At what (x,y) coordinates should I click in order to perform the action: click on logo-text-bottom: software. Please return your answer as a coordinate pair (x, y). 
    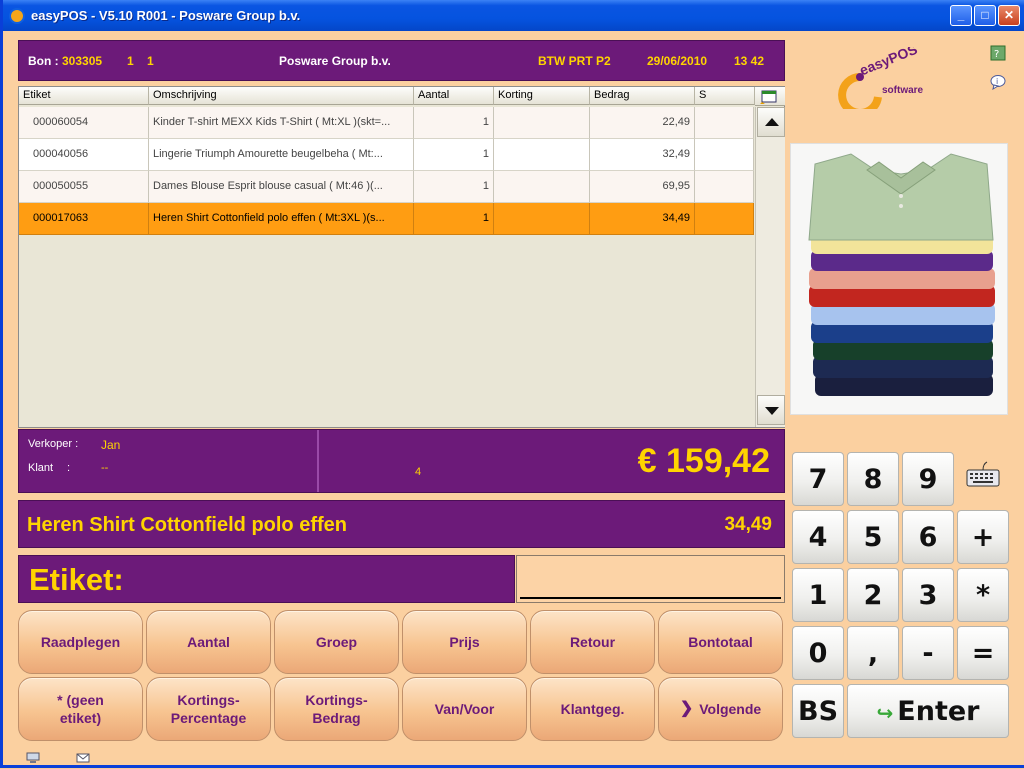
    Looking at the image, I should click on (903, 90).